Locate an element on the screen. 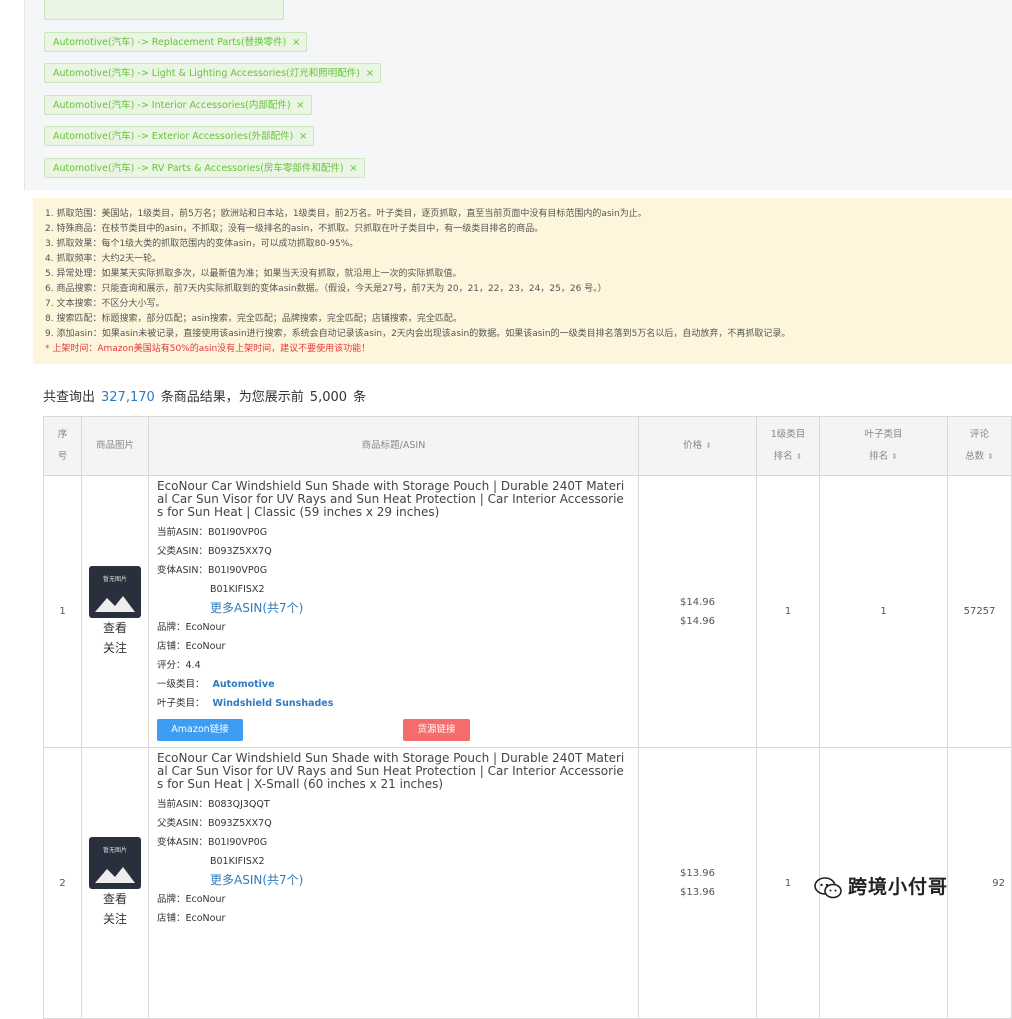 Image resolution: width=1012 pixels, height=1019 pixels. category-tag-partial is located at coordinates (164, 10).